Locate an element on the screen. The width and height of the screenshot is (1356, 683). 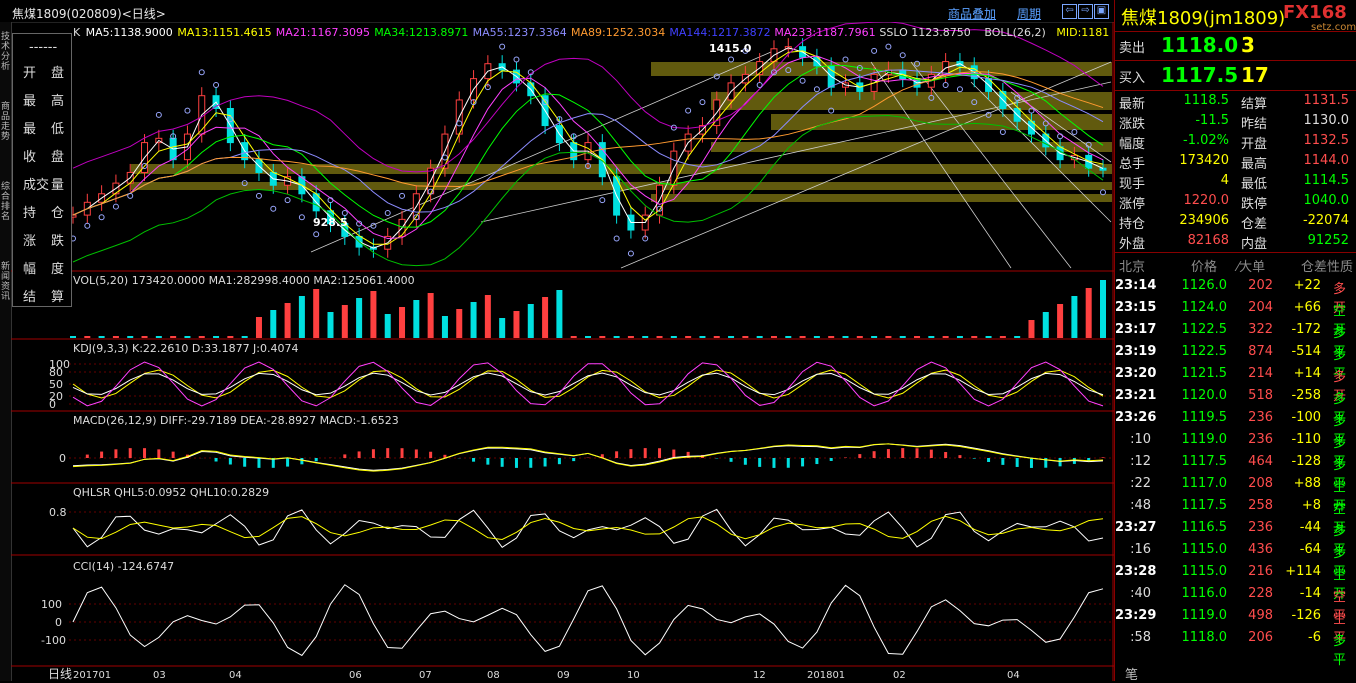
field-value: 91252 is located at coordinates (1328, 240).